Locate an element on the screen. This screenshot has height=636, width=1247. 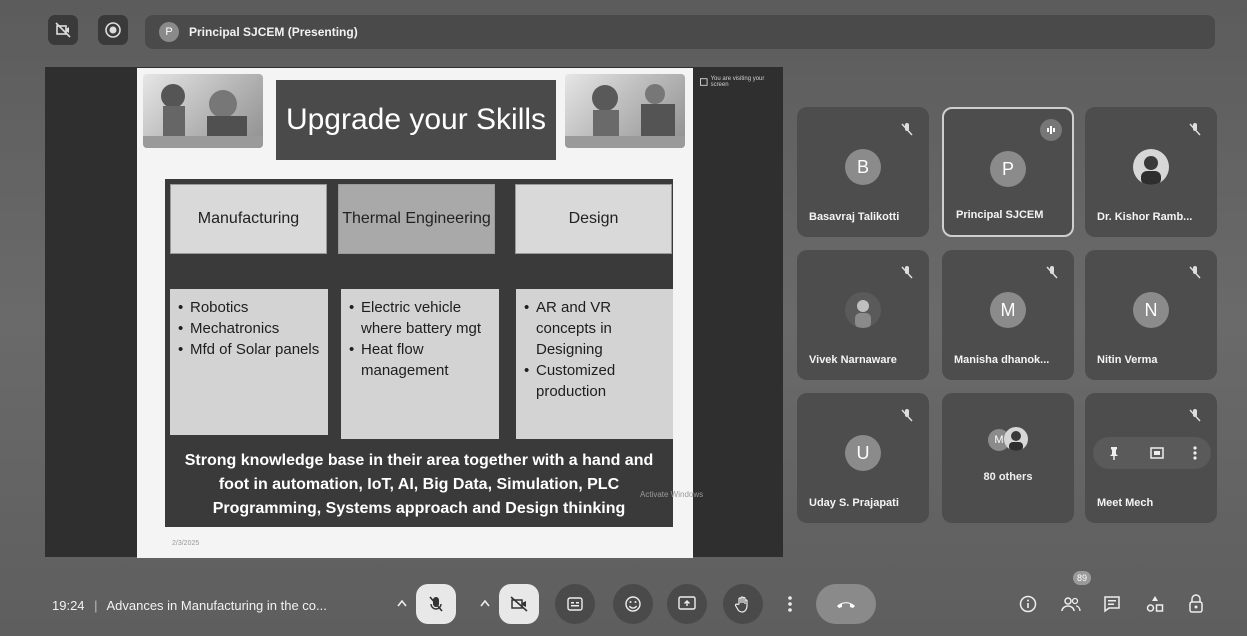
tile-hover-controls is located at coordinates (1152, 453).